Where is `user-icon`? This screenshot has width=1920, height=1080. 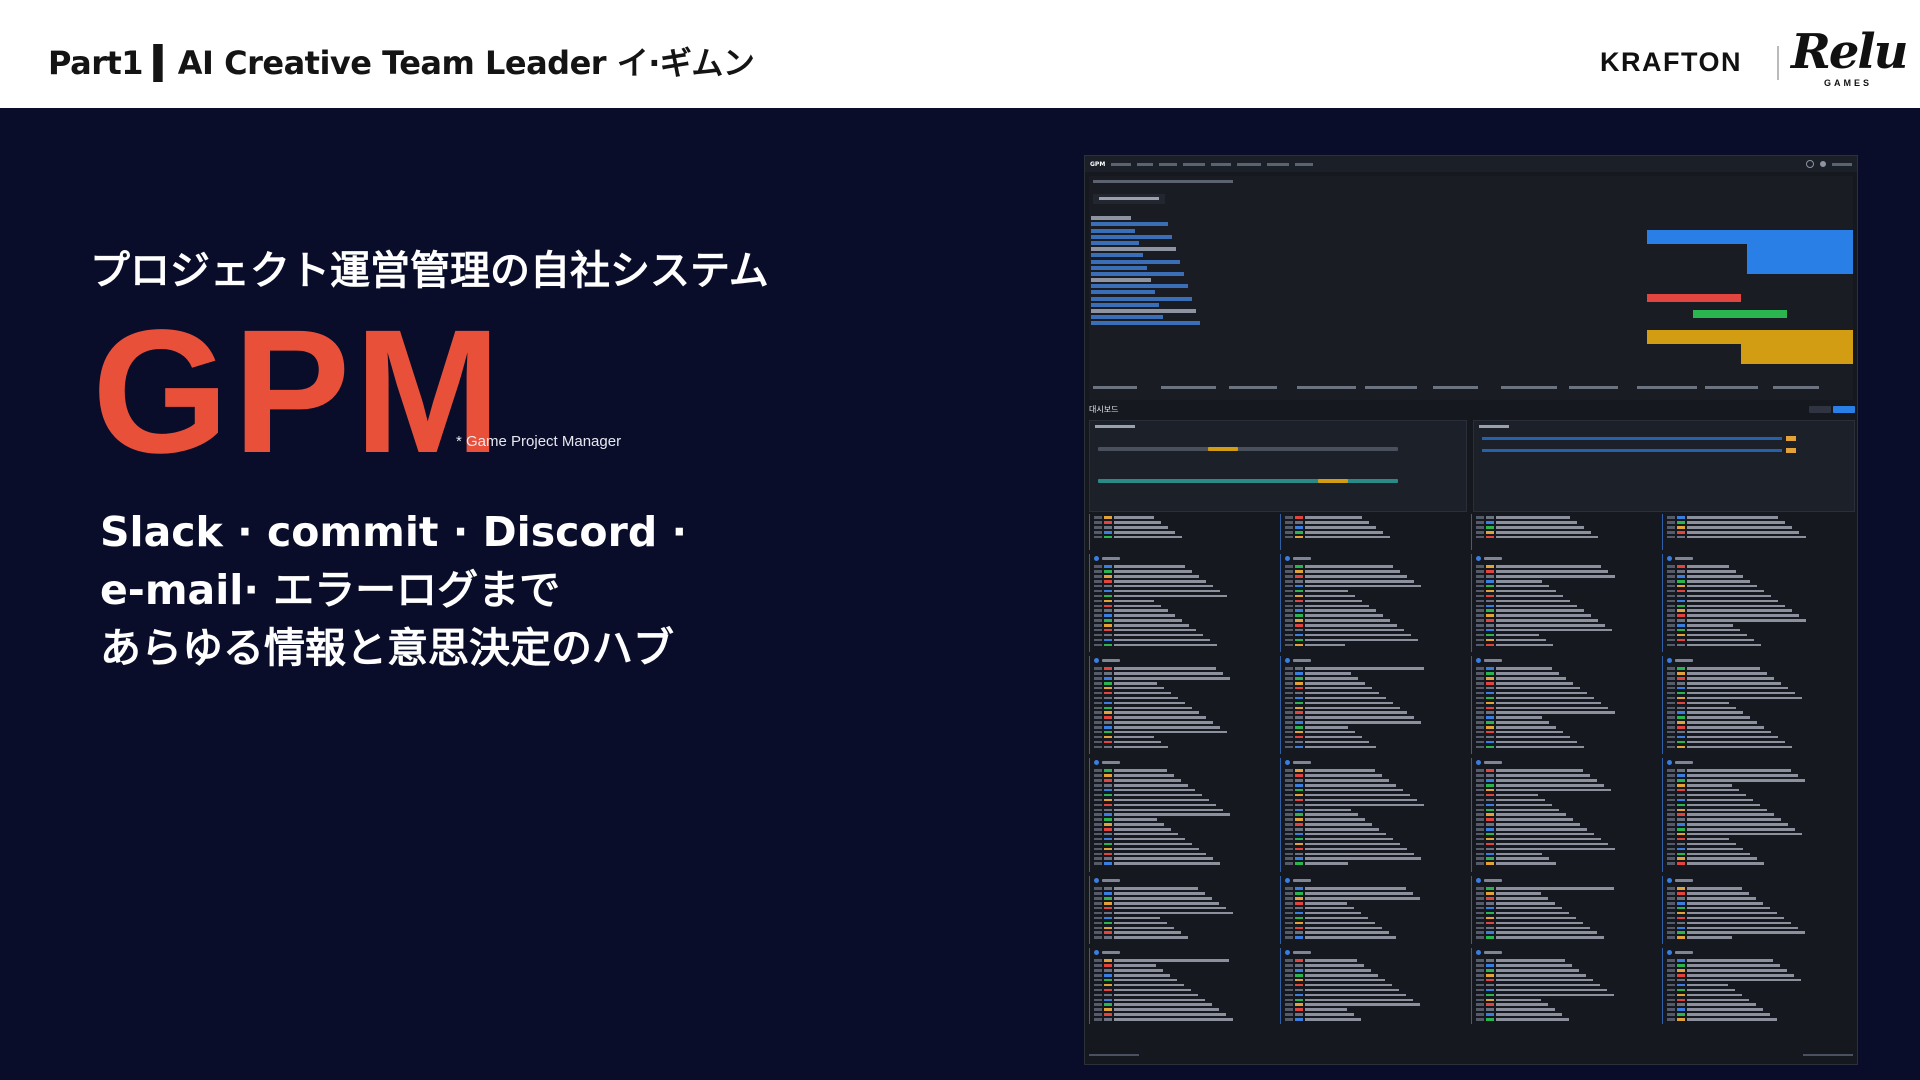 user-icon is located at coordinates (1287, 558).